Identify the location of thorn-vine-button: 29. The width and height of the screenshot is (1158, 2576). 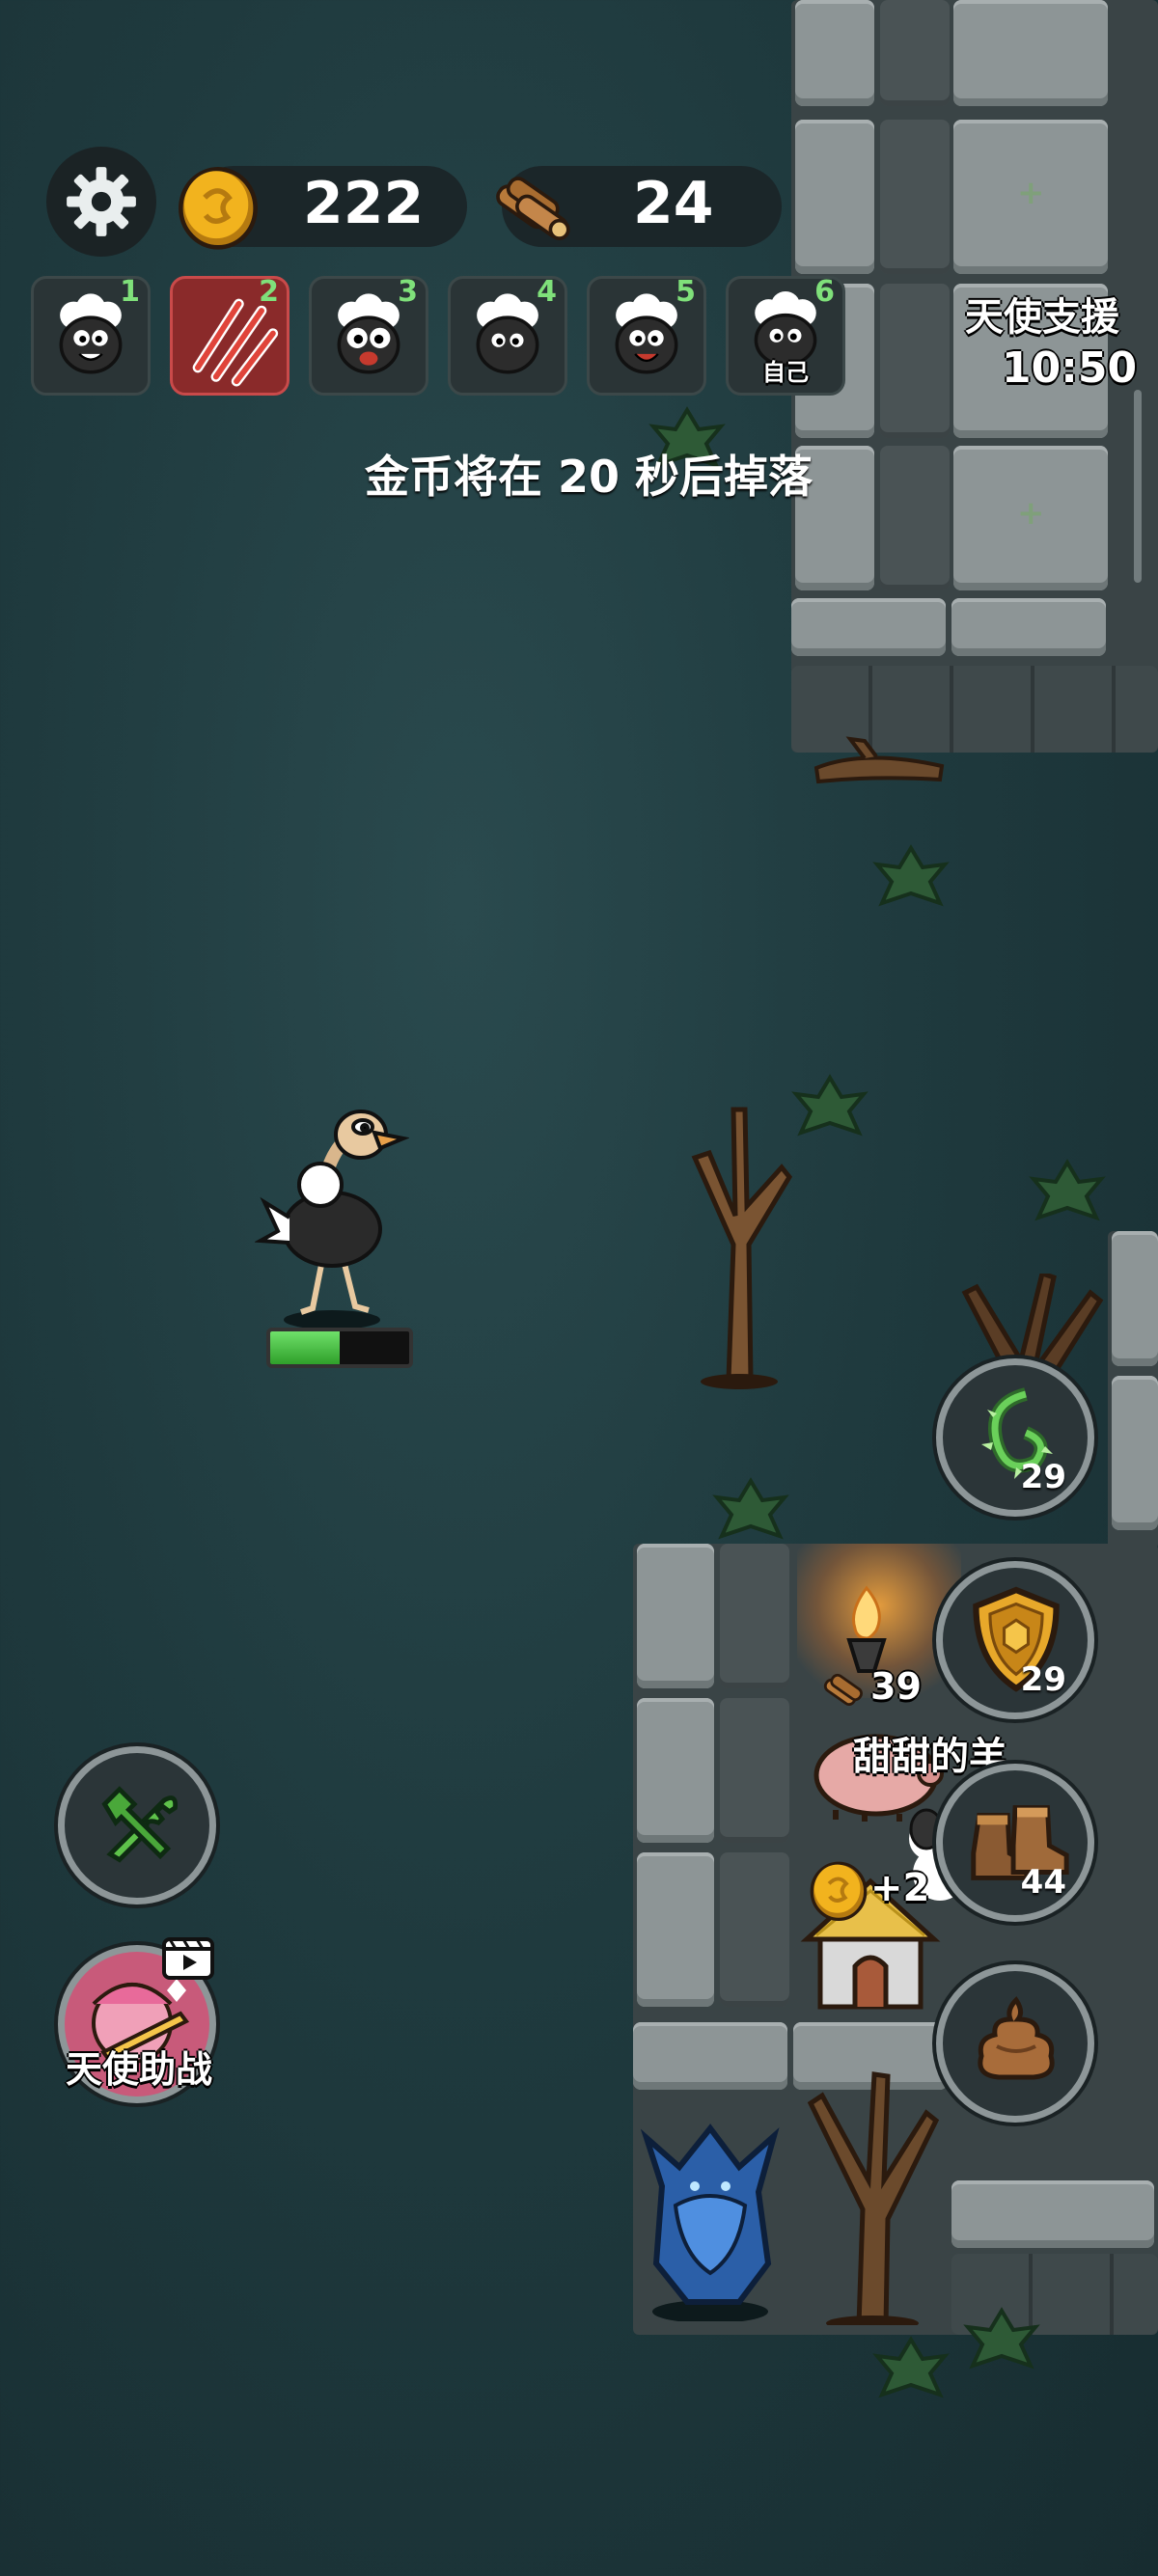
(1015, 1438).